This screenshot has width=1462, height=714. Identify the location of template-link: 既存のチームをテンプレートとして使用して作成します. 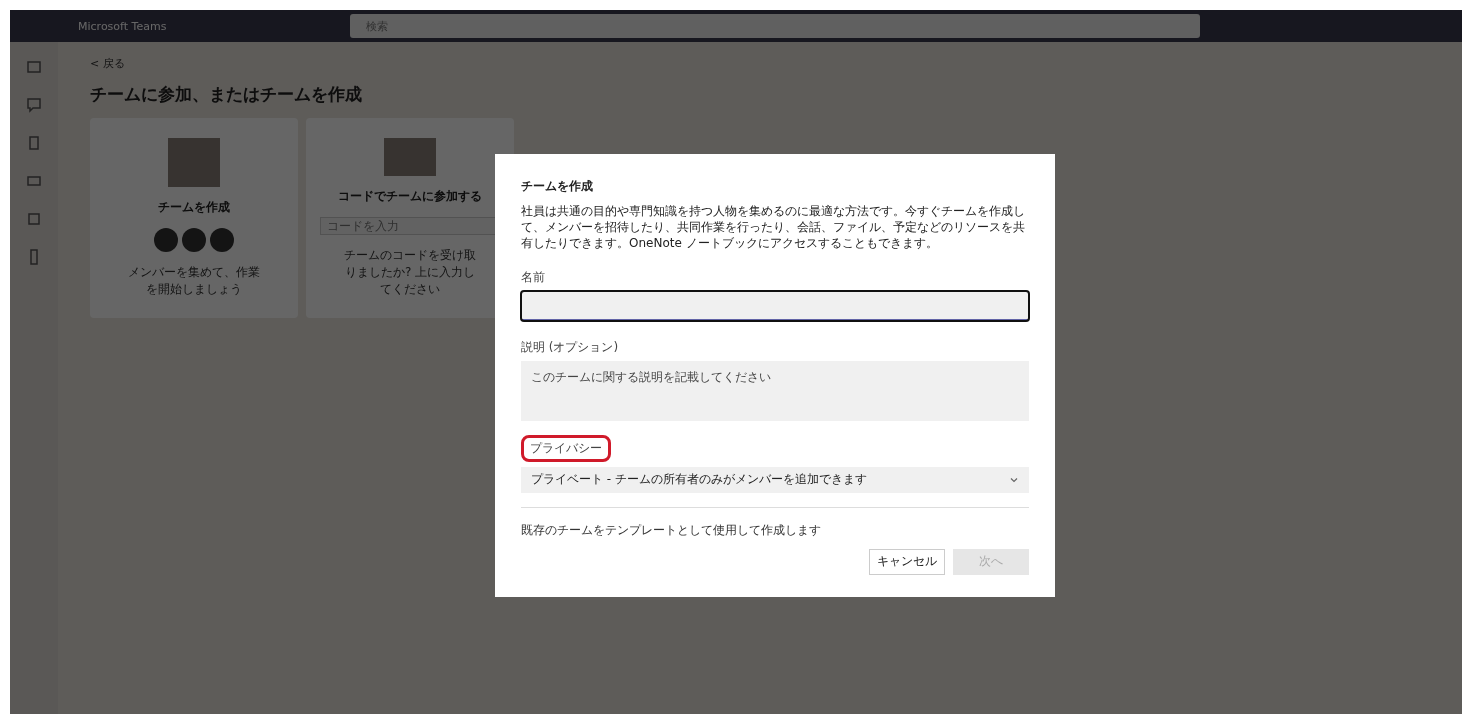
(775, 530).